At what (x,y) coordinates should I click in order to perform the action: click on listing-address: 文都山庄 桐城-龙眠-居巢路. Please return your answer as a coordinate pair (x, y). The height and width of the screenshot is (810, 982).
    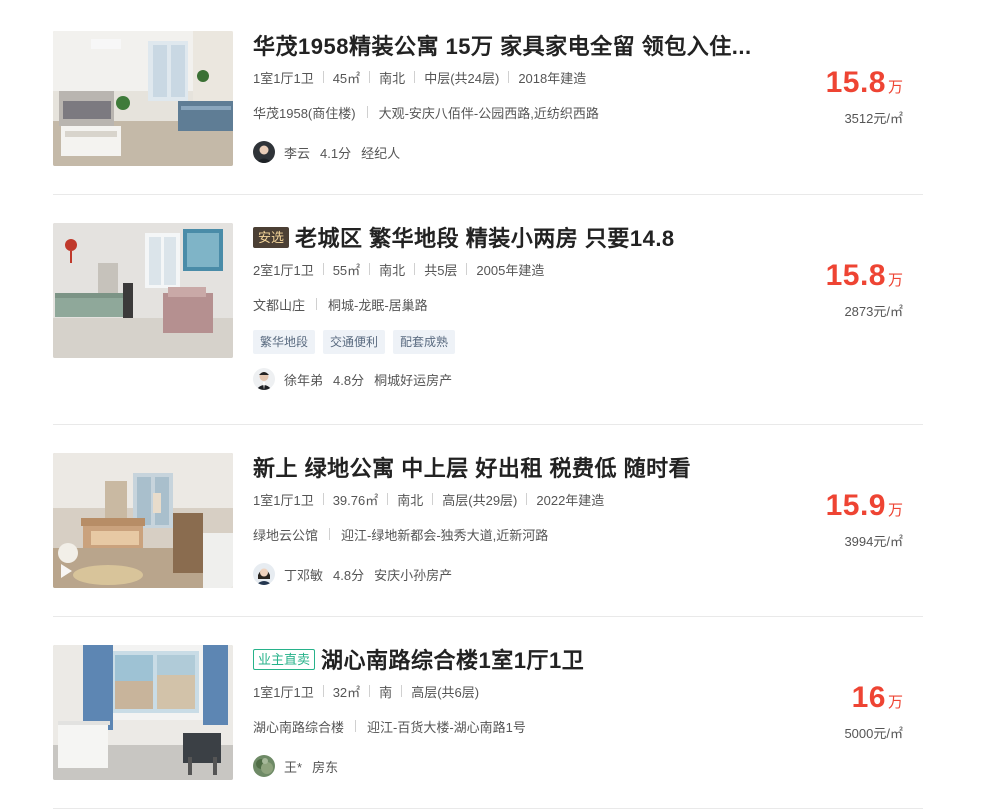
    Looking at the image, I should click on (533, 304).